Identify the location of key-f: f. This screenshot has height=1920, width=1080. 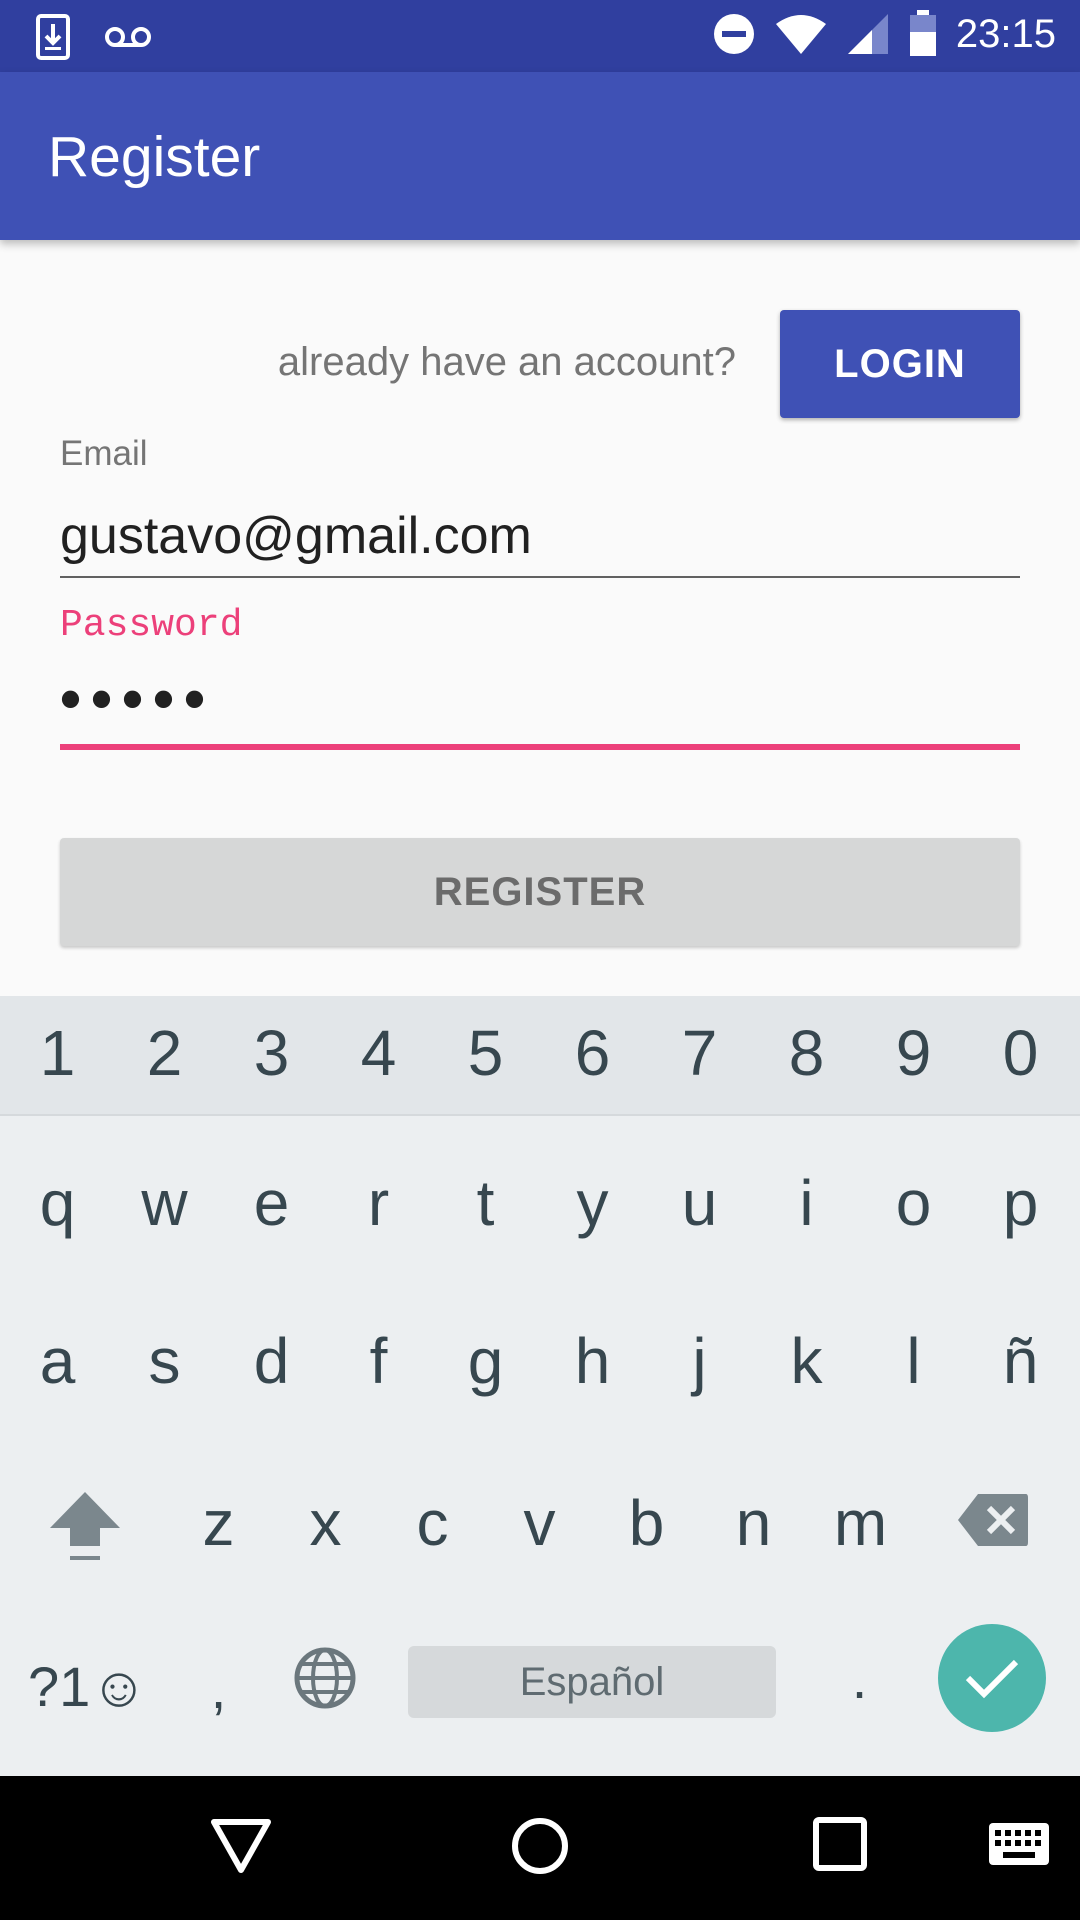
(378, 1361).